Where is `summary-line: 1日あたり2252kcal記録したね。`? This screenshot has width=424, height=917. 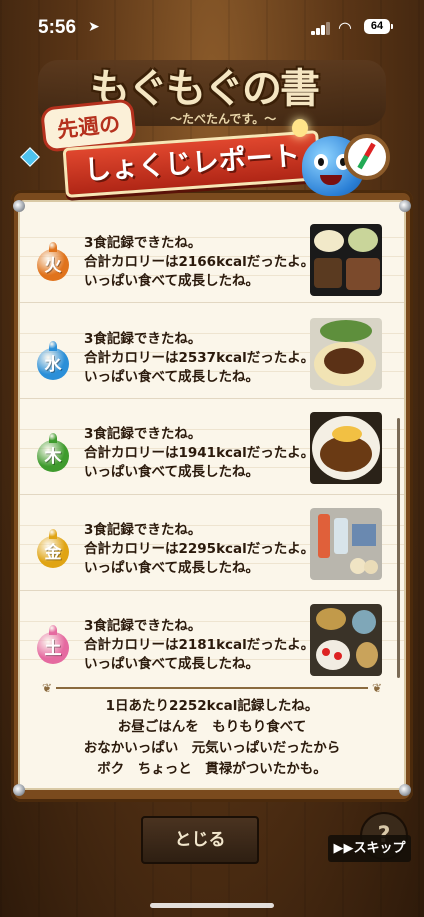
summary-line: 1日あたり2252kcal記録したね。 is located at coordinates (212, 706).